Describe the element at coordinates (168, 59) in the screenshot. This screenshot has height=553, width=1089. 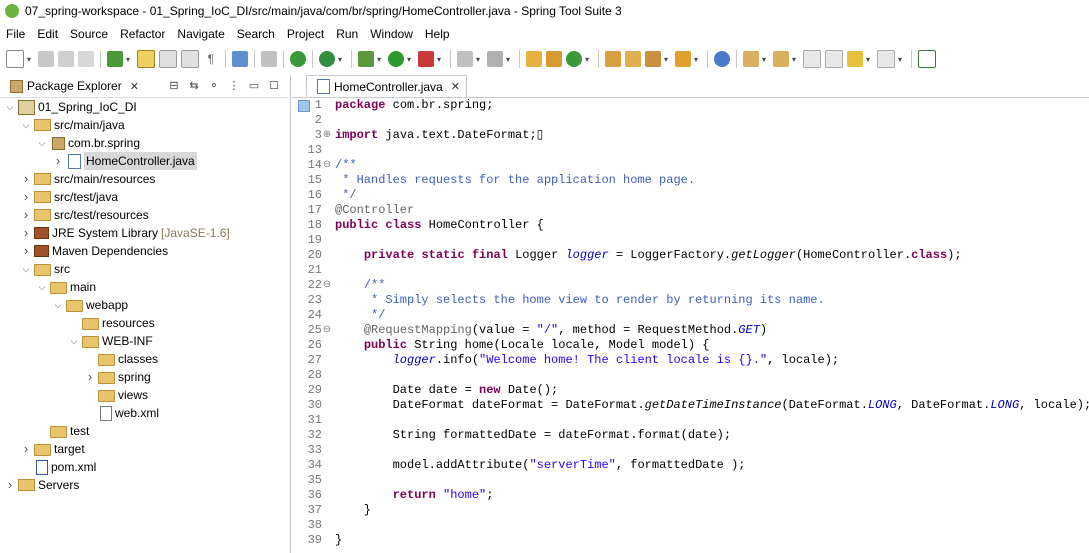
I see `show-whitespace-icon` at that location.